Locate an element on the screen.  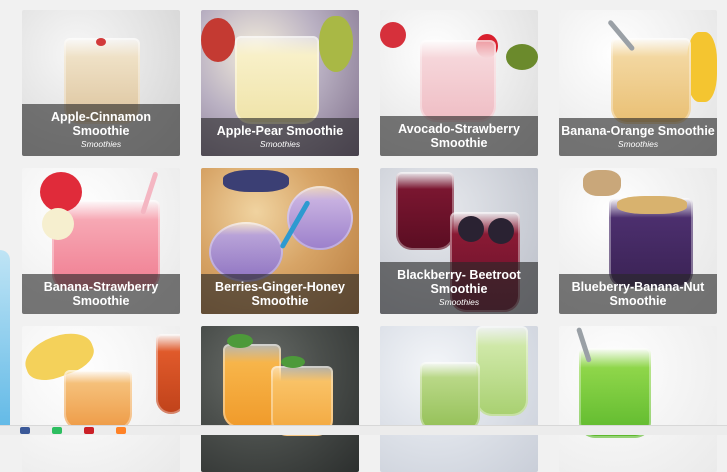
smoothie-bottle is located at coordinates (502, 371).